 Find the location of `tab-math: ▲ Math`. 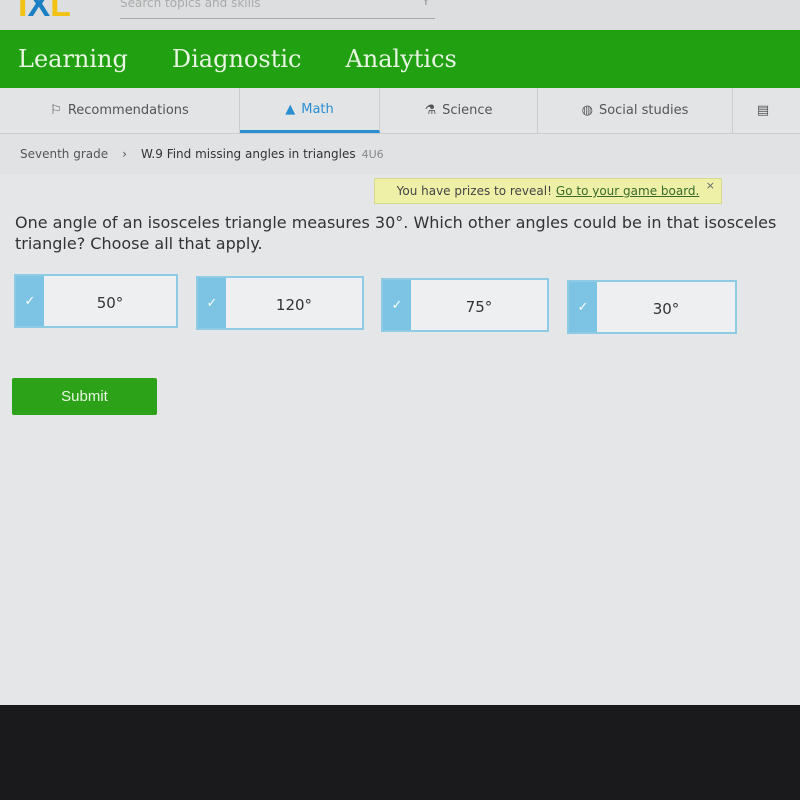

tab-math: ▲ Math is located at coordinates (310, 110).